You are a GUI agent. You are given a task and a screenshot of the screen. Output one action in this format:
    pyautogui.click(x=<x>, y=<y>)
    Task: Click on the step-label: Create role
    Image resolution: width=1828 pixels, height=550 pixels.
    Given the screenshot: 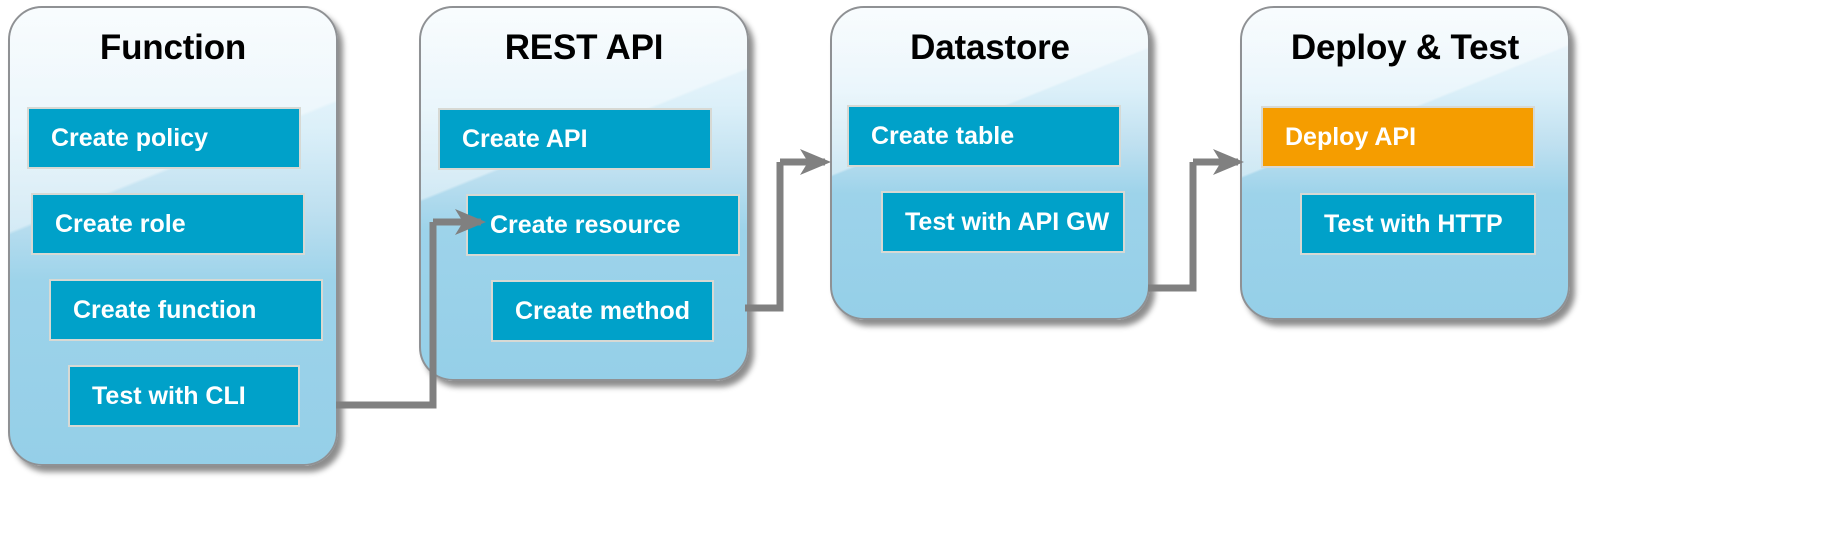 What is the action you would take?
    pyautogui.click(x=120, y=223)
    